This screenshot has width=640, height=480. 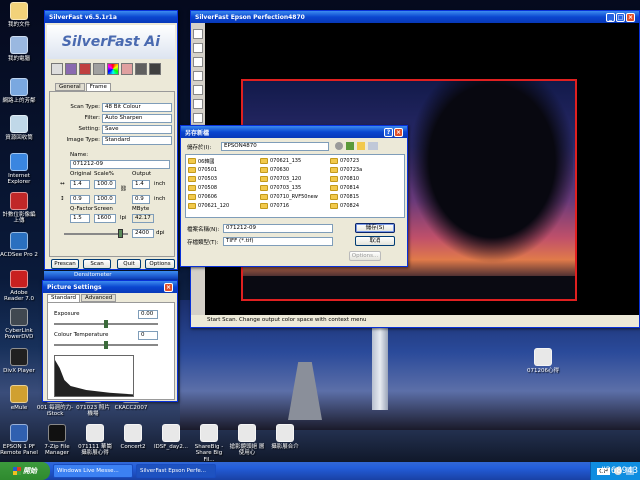 I want to click on tab-frame: Frame, so click(x=98, y=87).